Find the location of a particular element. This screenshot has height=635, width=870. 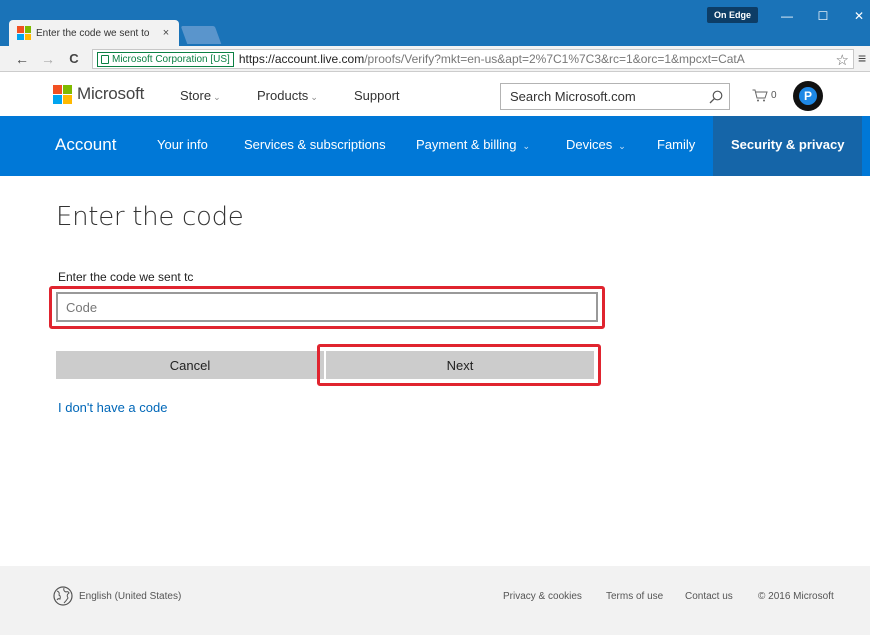

locale-label: English (United States) is located at coordinates (130, 596).